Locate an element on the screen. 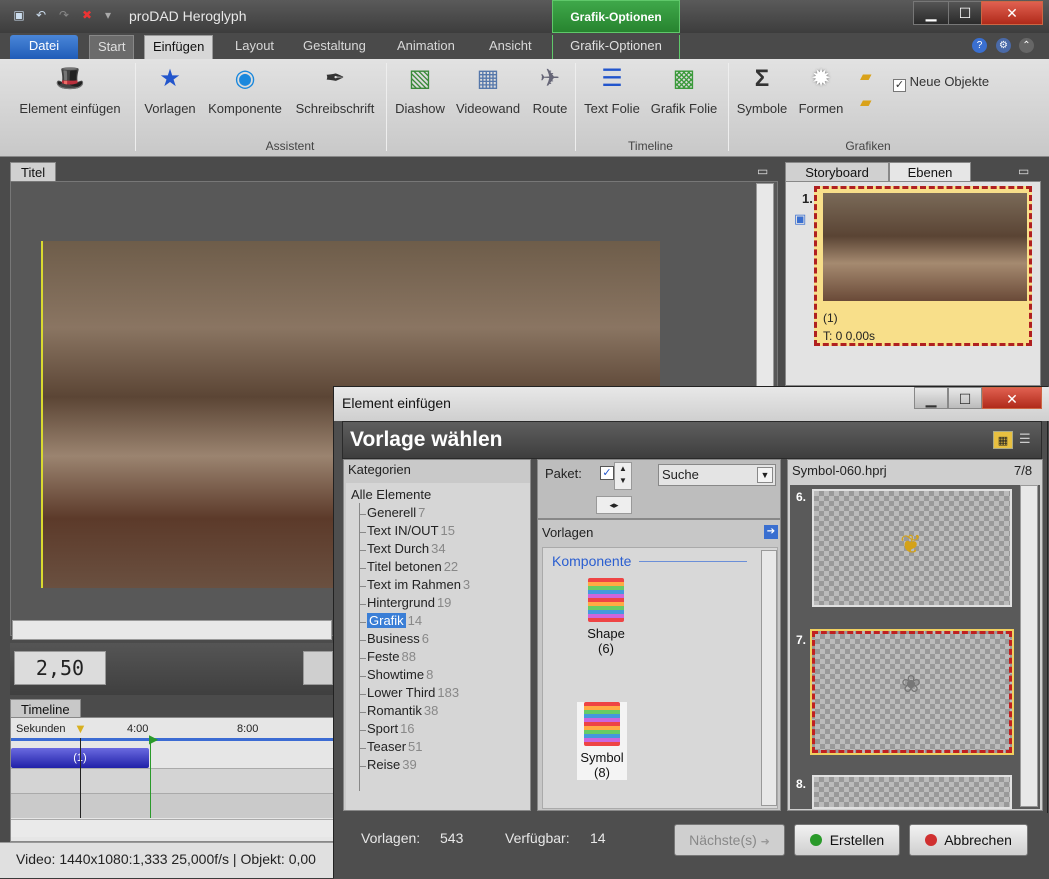 The height and width of the screenshot is (879, 1049). preview-list-panel: Symbol-060.hprj 7/8 6. ❦ 7. ❀ 8. is located at coordinates (915, 635).